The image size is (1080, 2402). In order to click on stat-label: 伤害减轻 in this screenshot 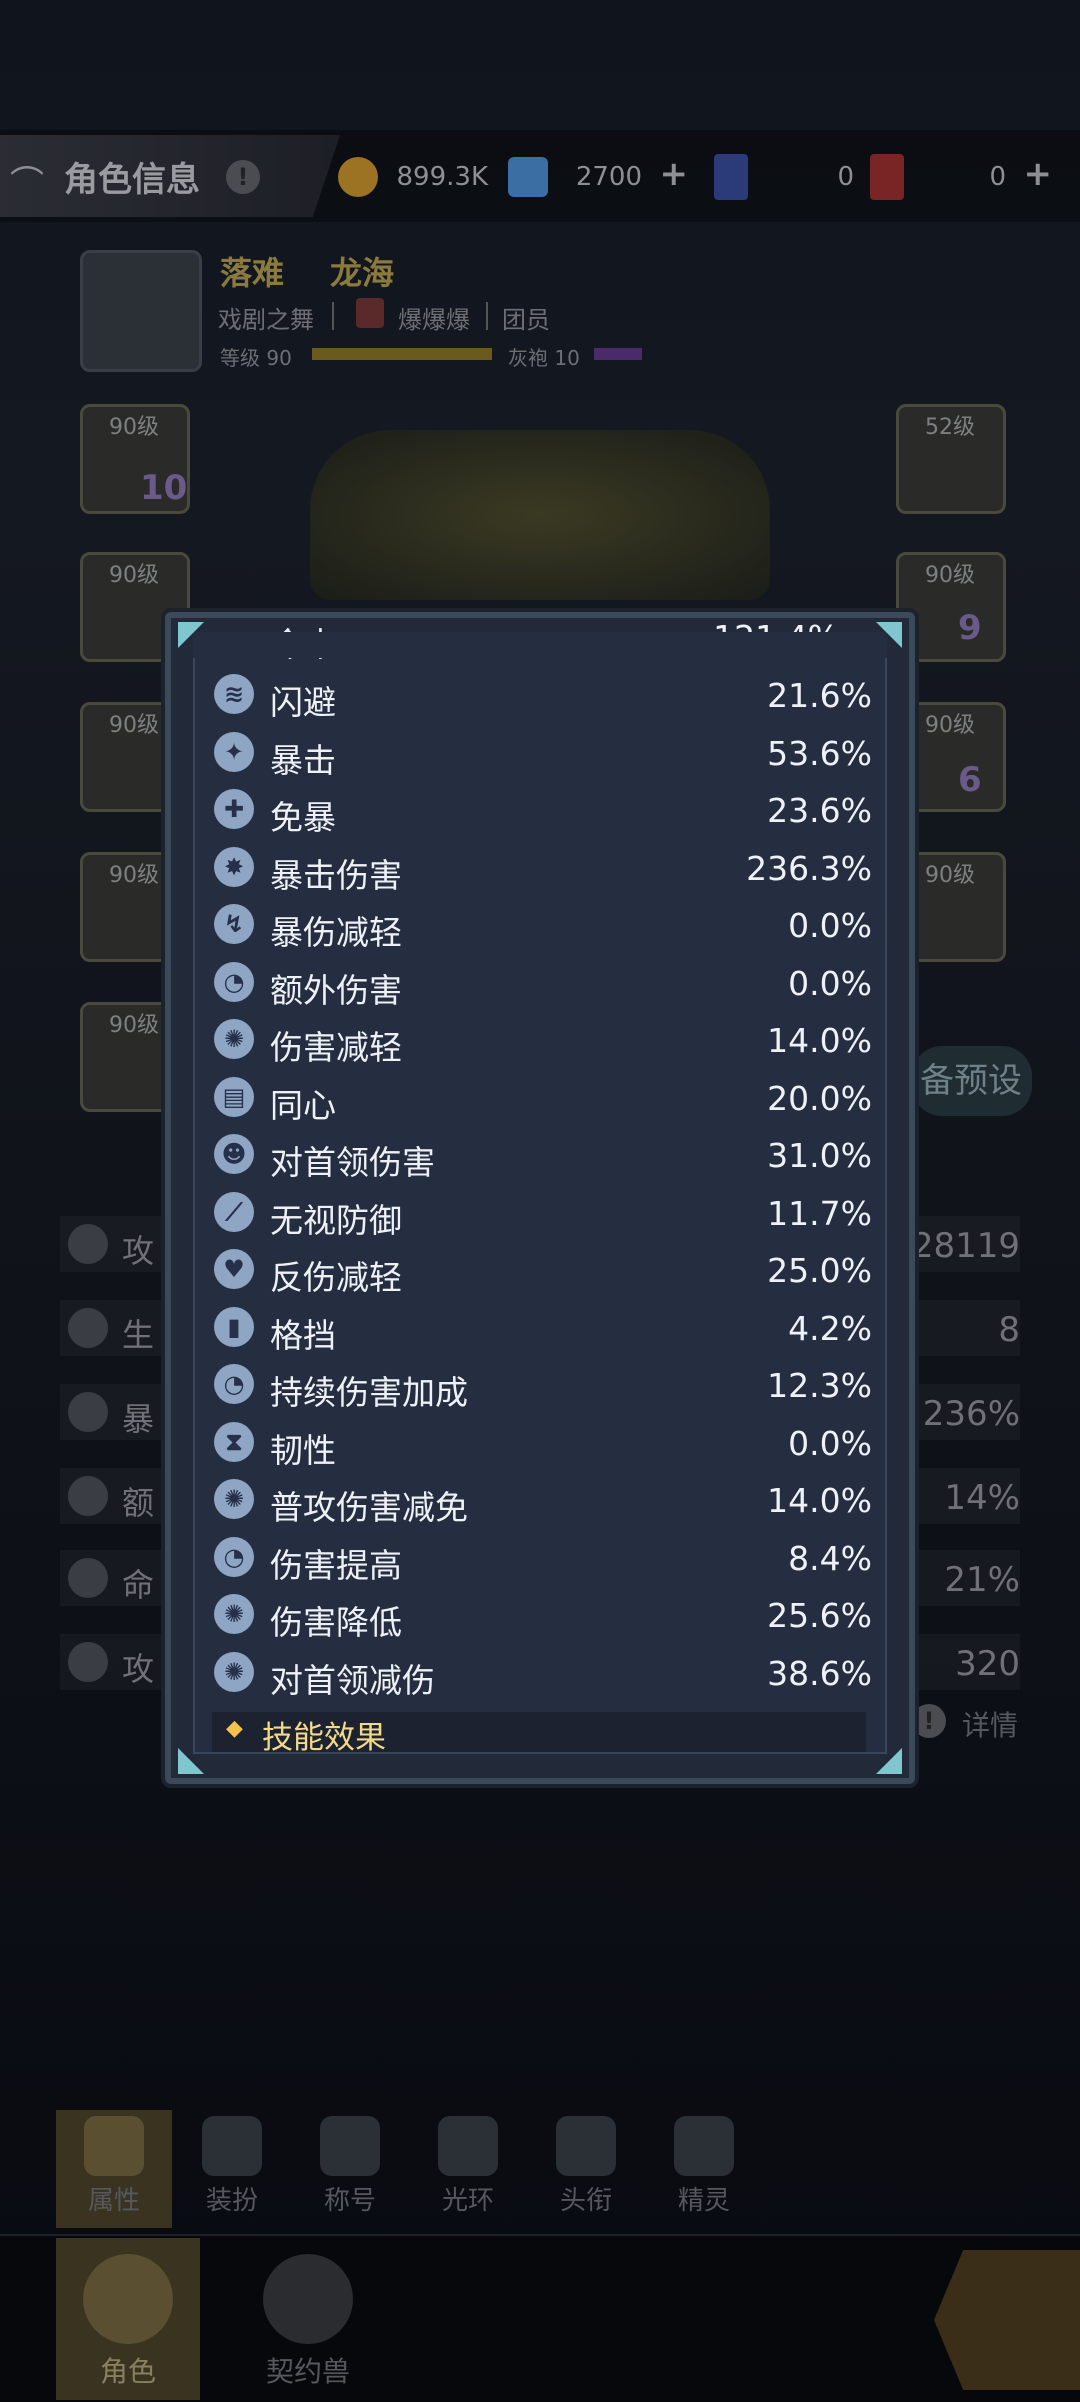, I will do `click(336, 1047)`.